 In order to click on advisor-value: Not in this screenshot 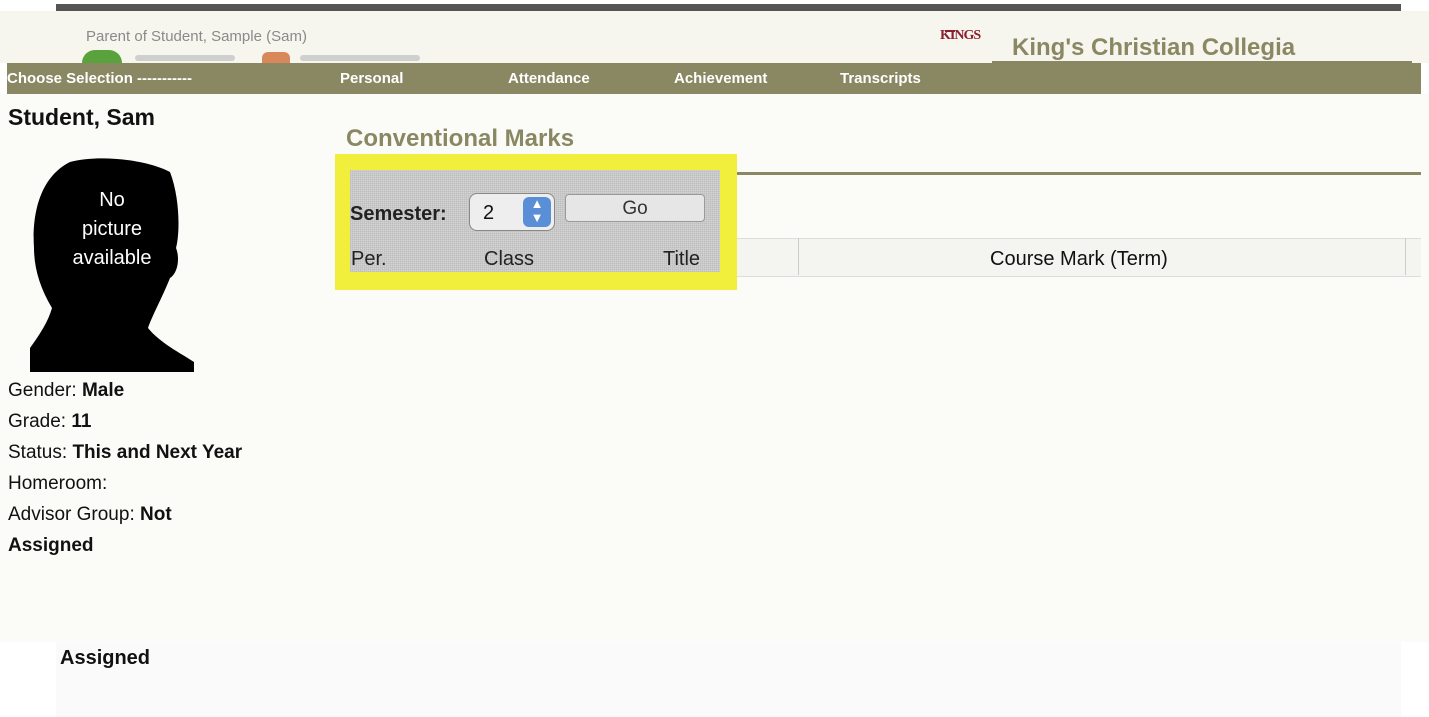, I will do `click(156, 514)`.